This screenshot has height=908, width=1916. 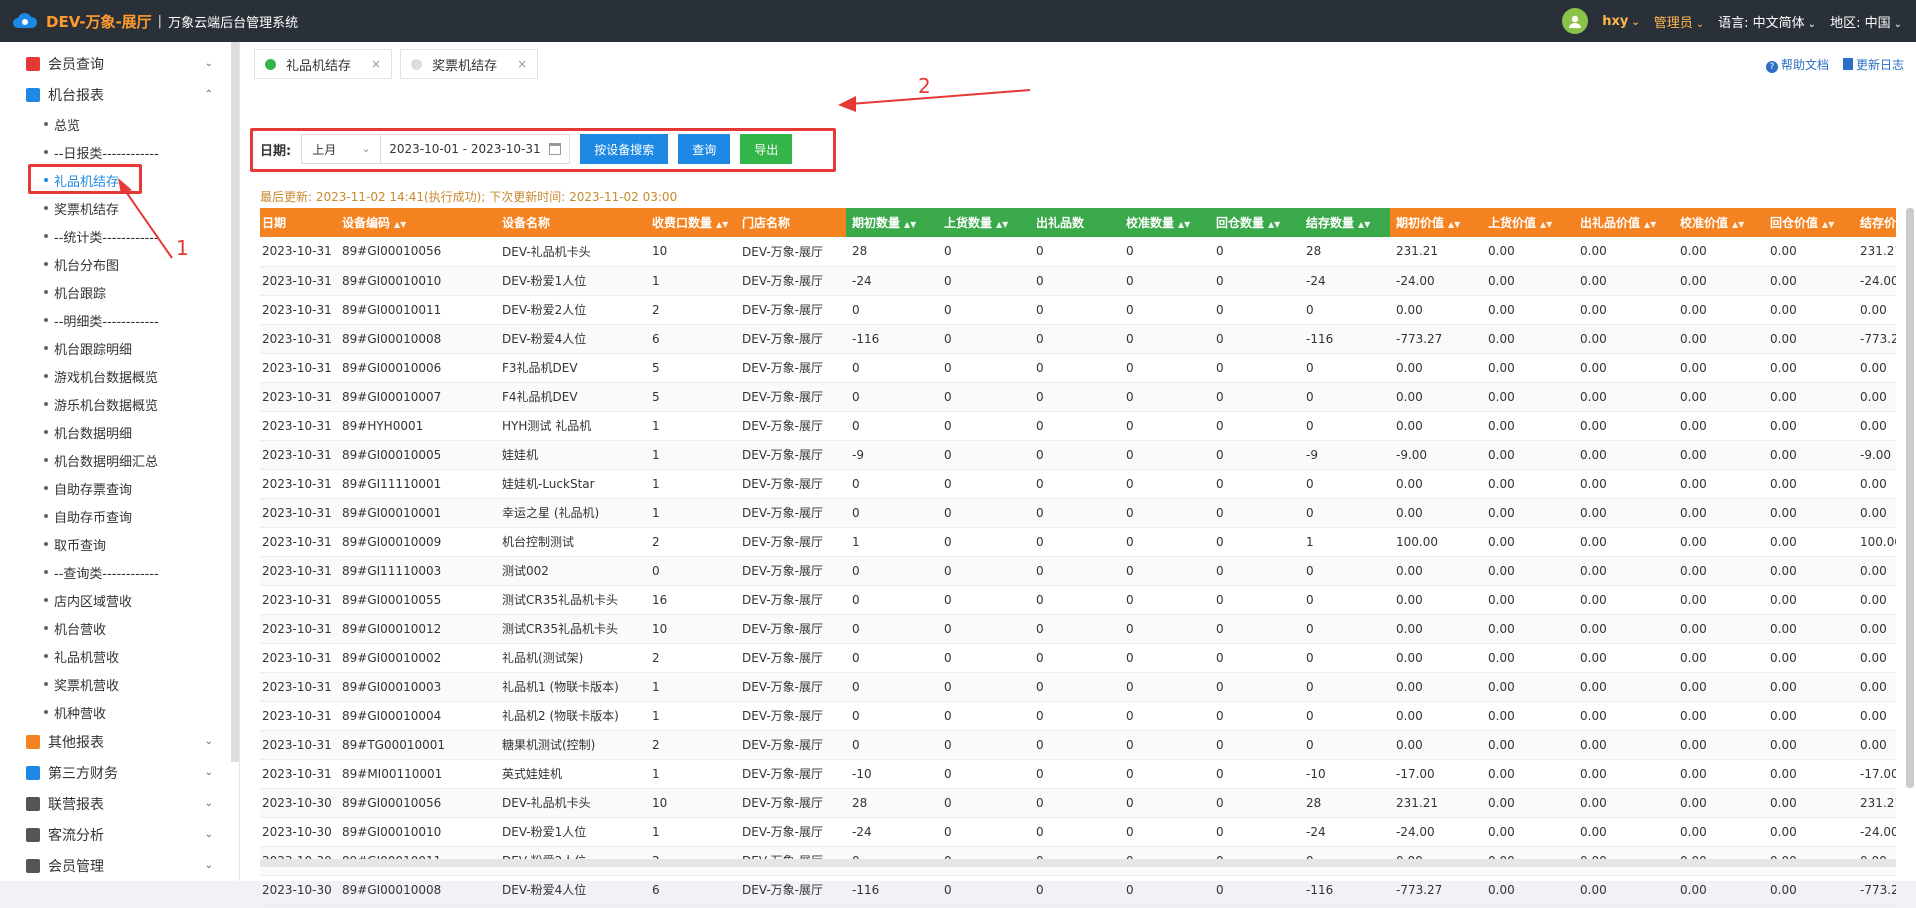 I want to click on user-menu: hxy ⌄, so click(x=1621, y=21).